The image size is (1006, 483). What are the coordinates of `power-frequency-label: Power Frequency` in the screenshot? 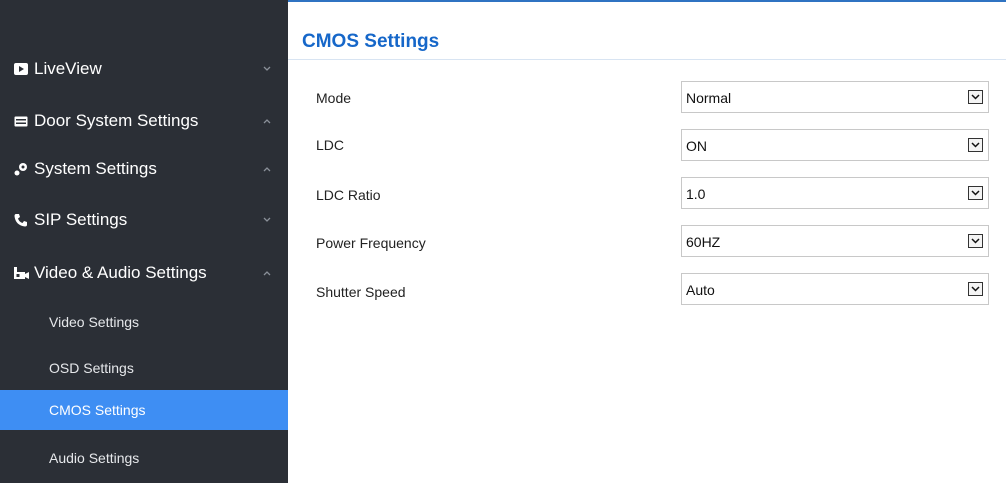 It's located at (371, 243).